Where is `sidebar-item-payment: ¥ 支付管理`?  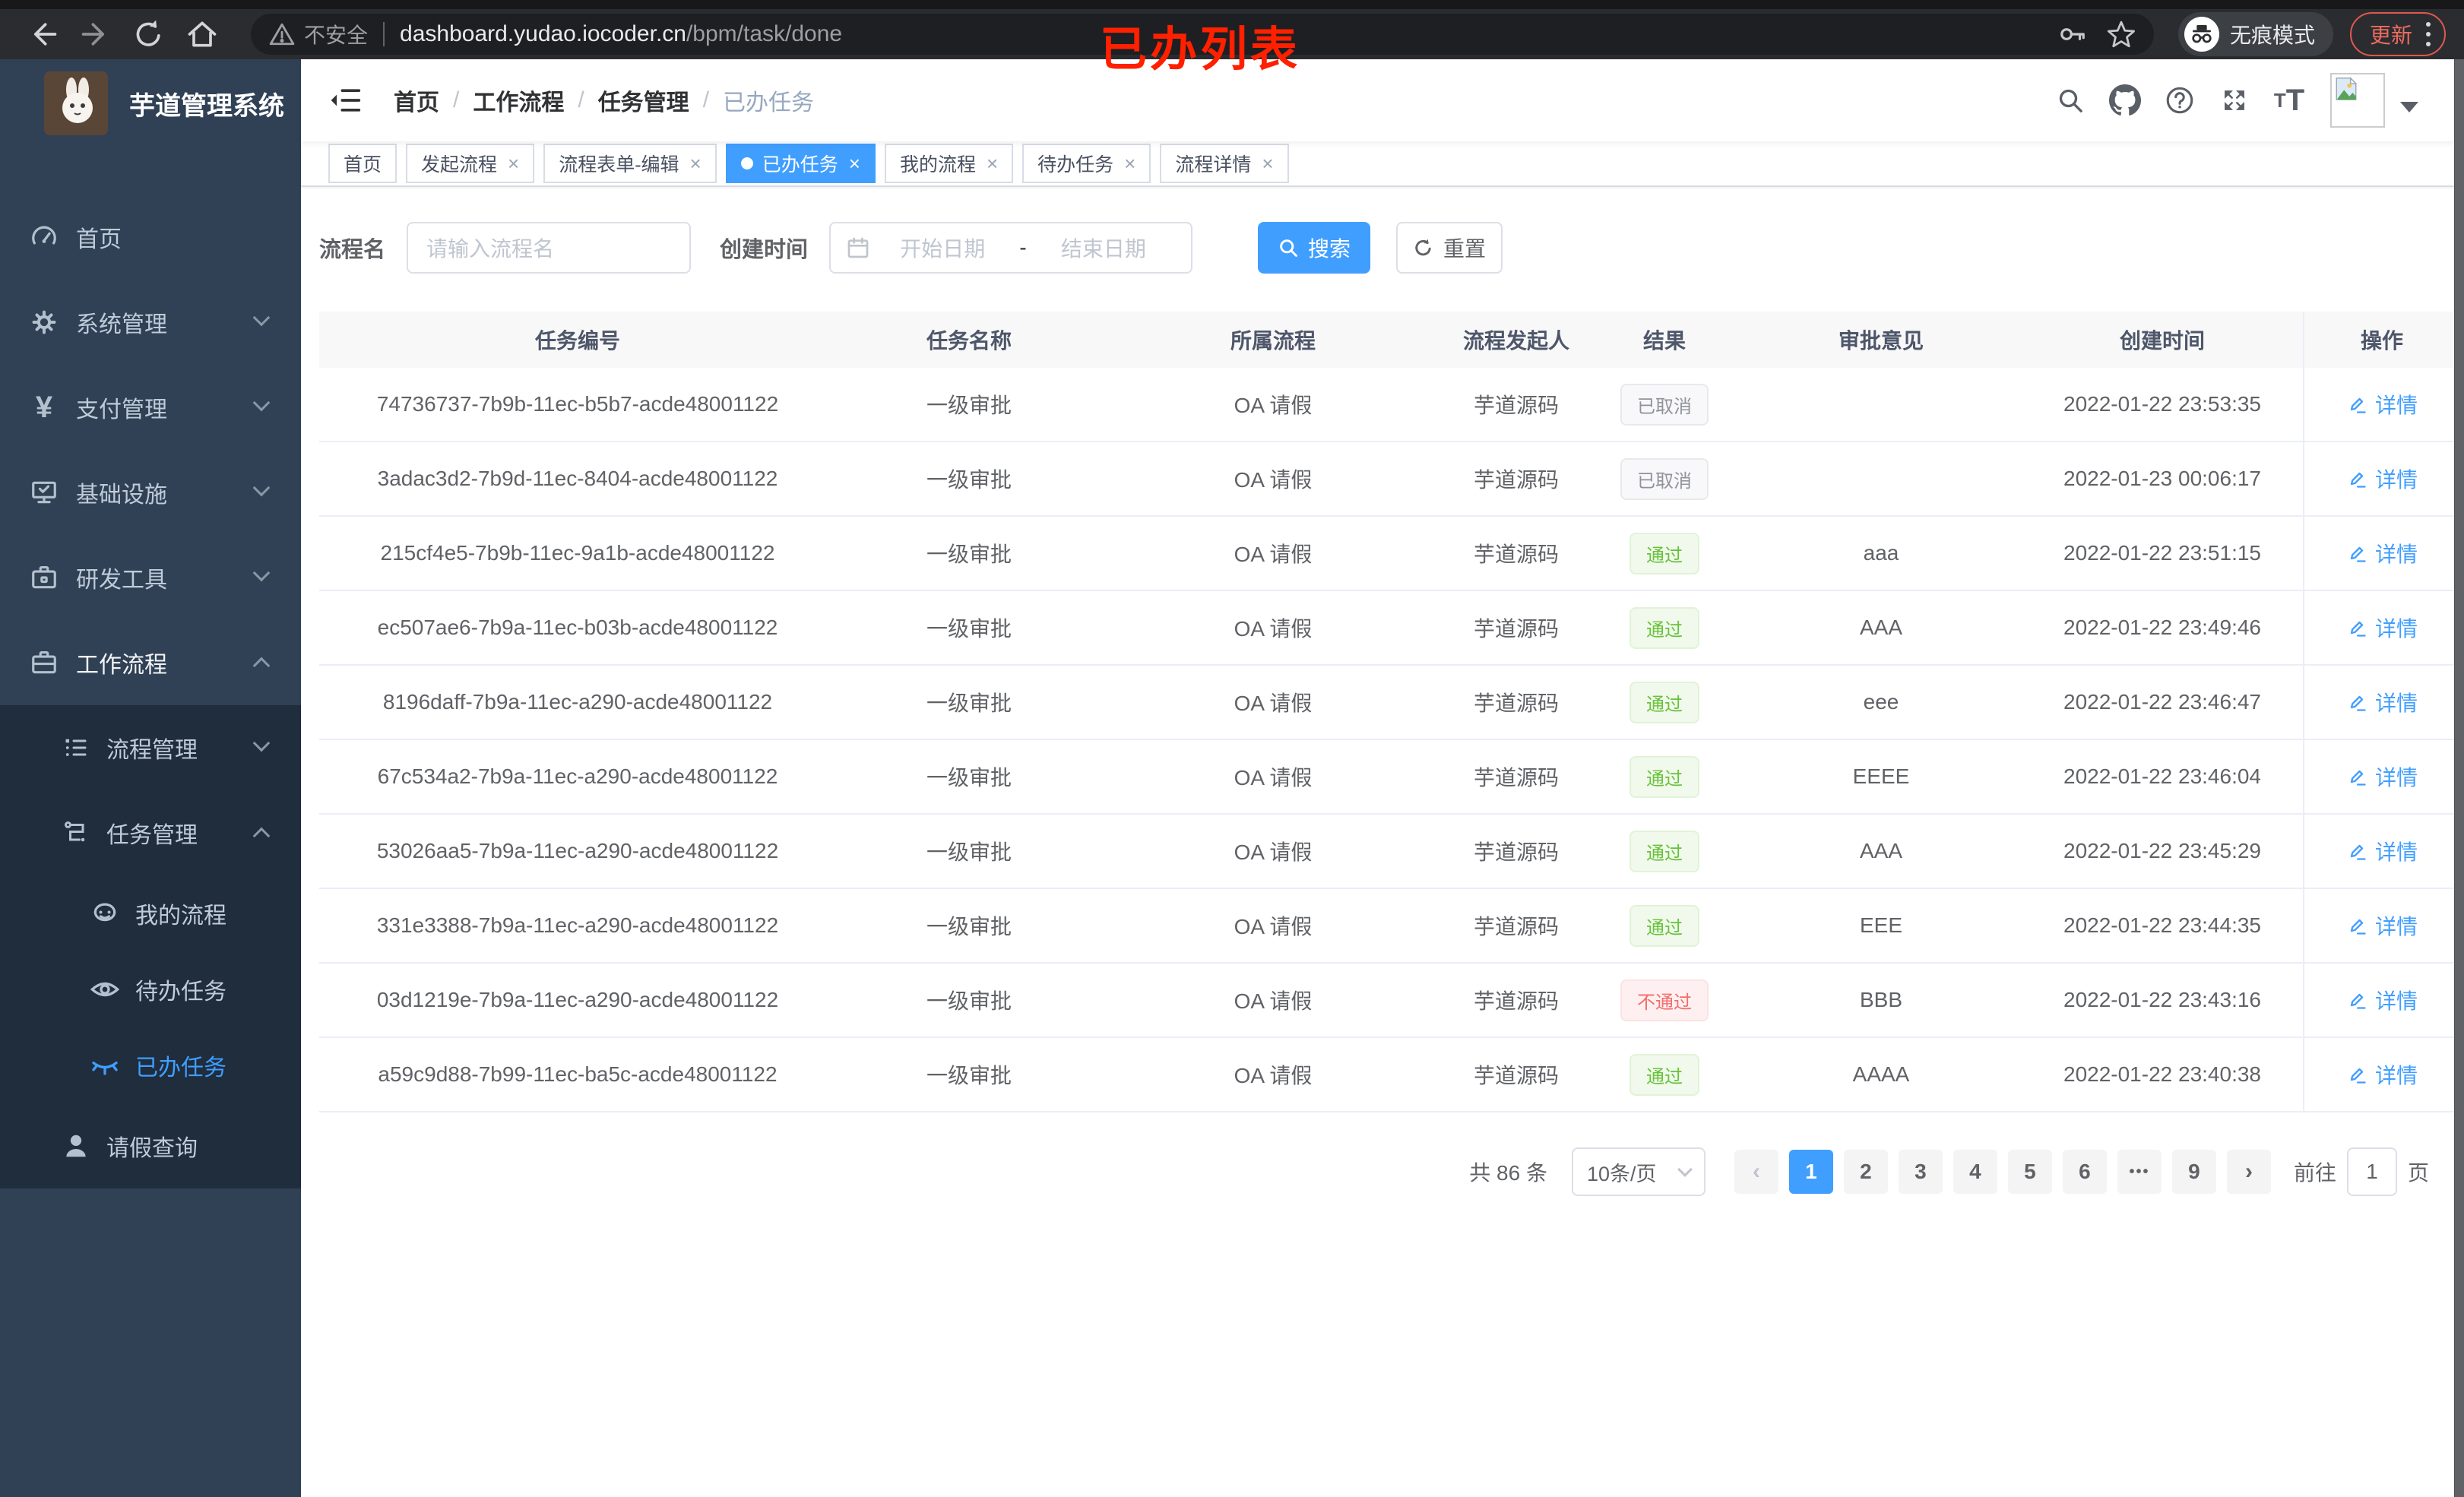
sidebar-item-payment: ¥ 支付管理 is located at coordinates (150, 407).